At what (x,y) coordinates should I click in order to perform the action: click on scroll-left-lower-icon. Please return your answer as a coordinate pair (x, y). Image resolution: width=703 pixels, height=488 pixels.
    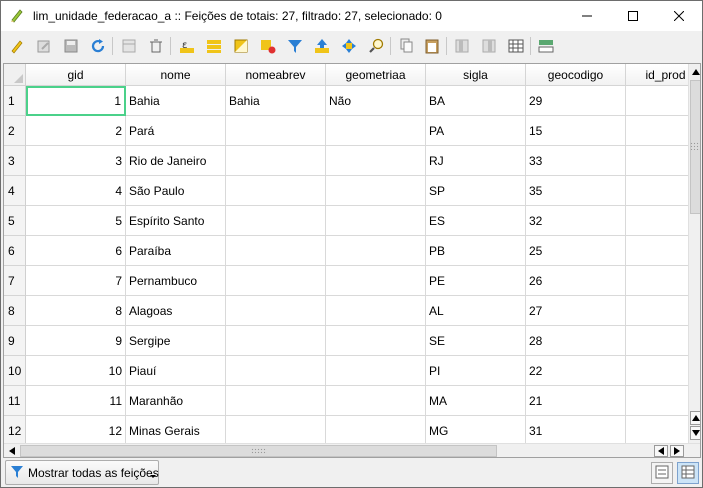
    Looking at the image, I should click on (661, 451).